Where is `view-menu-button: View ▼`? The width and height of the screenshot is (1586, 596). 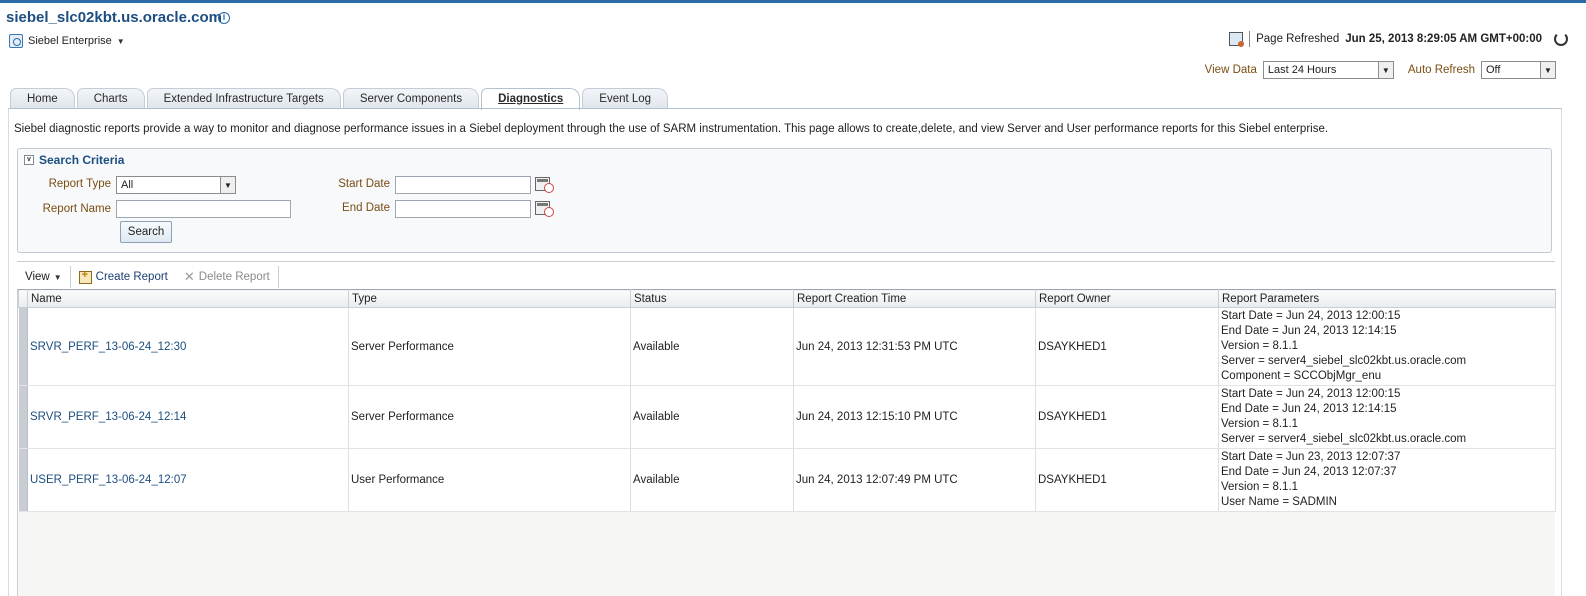
view-menu-button: View ▼ is located at coordinates (43, 277).